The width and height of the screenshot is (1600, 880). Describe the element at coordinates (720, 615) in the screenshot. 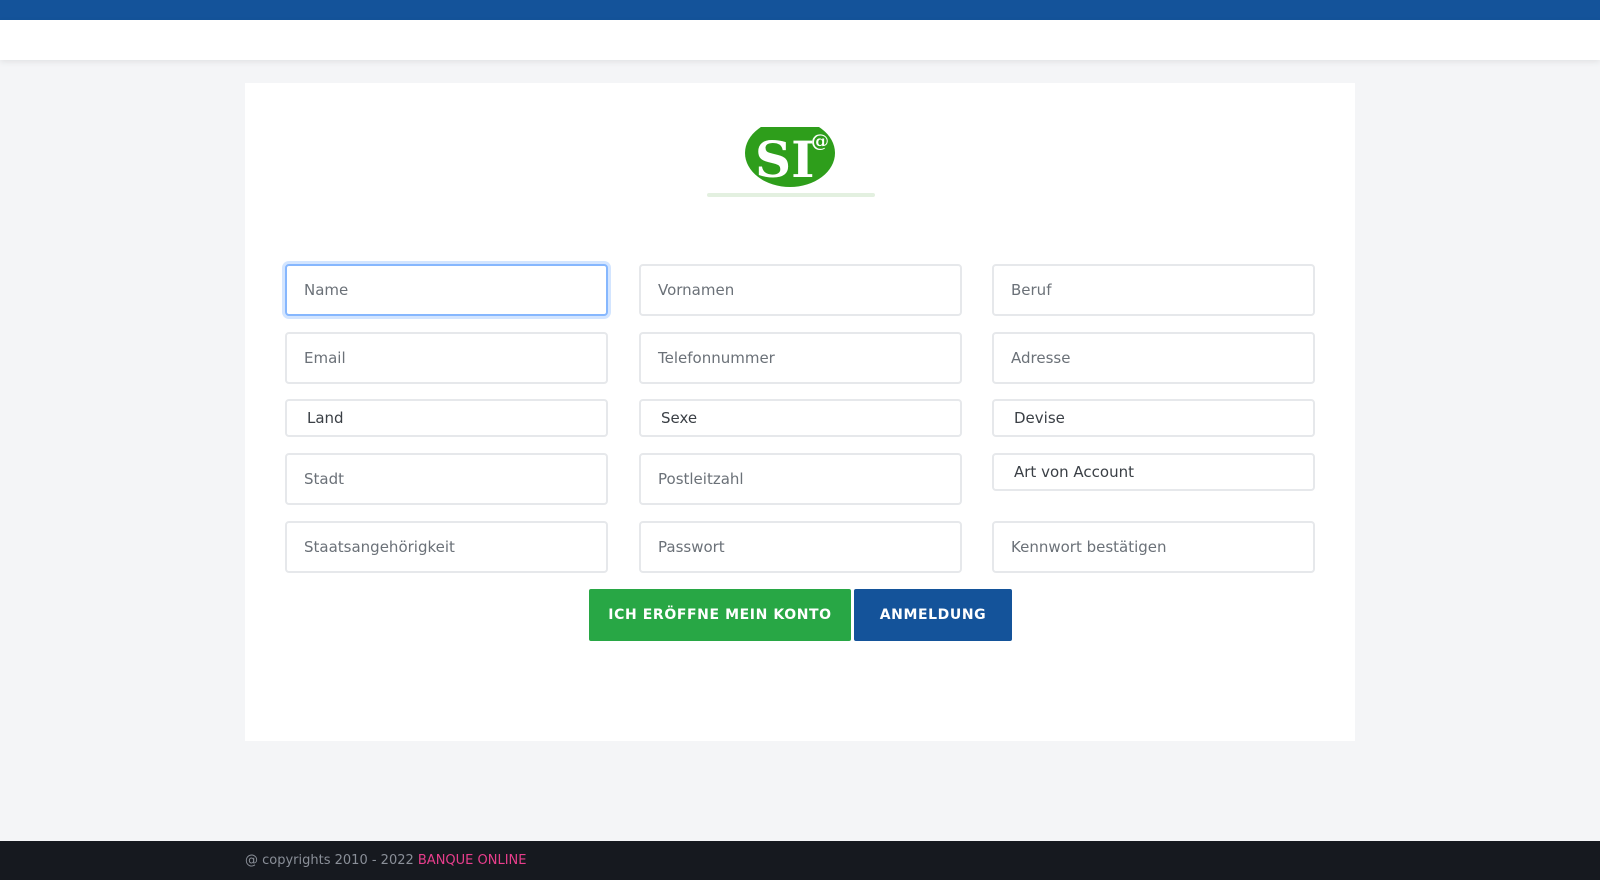

I see `open-account-button: ICH ERÖFFNE MEIN KONTO` at that location.